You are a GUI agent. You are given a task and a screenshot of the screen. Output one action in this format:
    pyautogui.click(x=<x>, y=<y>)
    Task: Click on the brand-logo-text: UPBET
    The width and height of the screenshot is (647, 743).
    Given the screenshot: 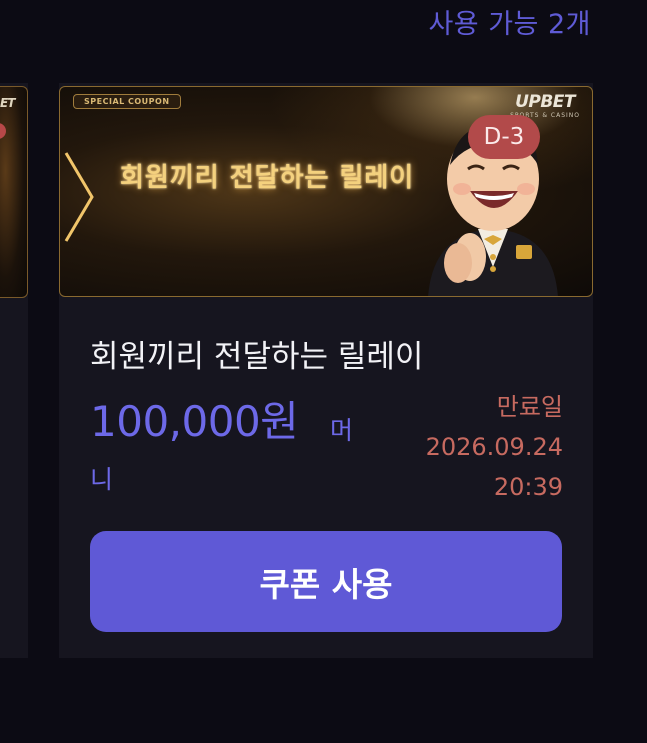 What is the action you would take?
    pyautogui.click(x=545, y=102)
    